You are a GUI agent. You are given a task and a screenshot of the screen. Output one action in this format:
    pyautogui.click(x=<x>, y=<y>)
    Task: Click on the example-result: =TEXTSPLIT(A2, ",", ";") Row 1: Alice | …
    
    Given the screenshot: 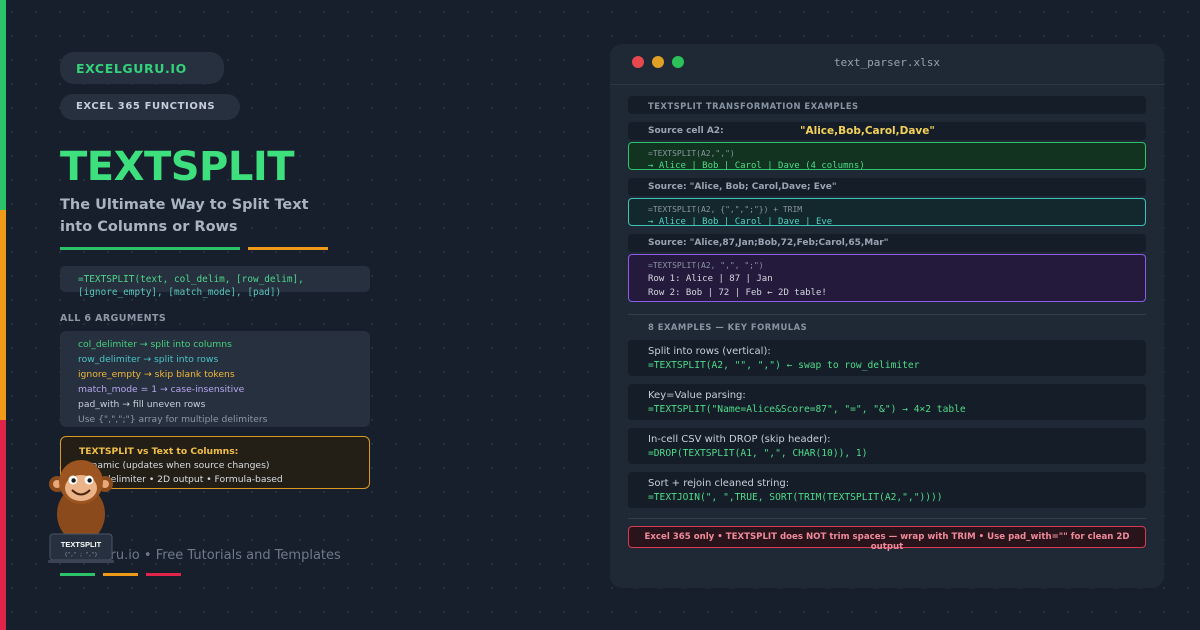 What is the action you would take?
    pyautogui.click(x=887, y=278)
    